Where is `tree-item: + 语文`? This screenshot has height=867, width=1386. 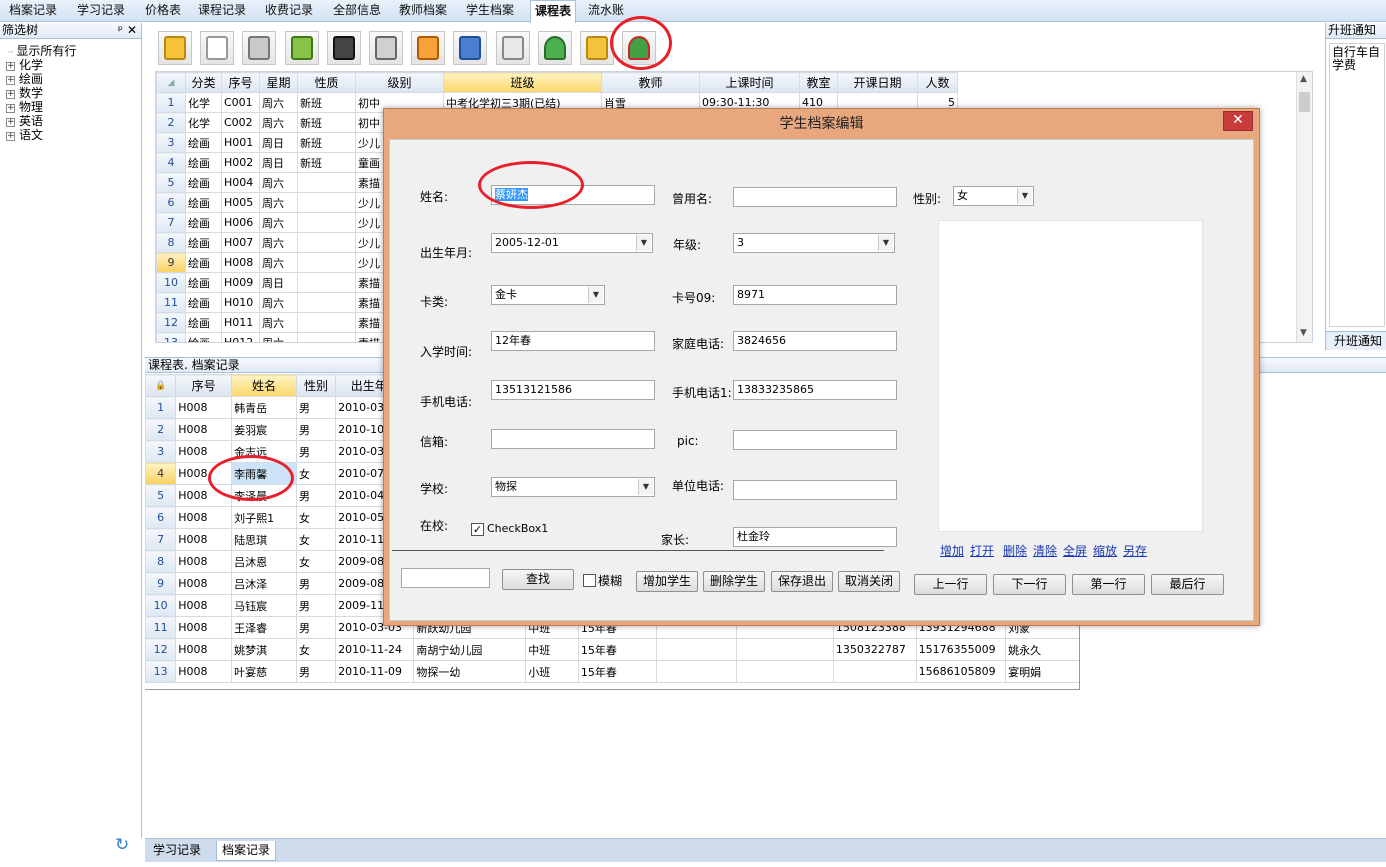 tree-item: + 语文 is located at coordinates (24, 135).